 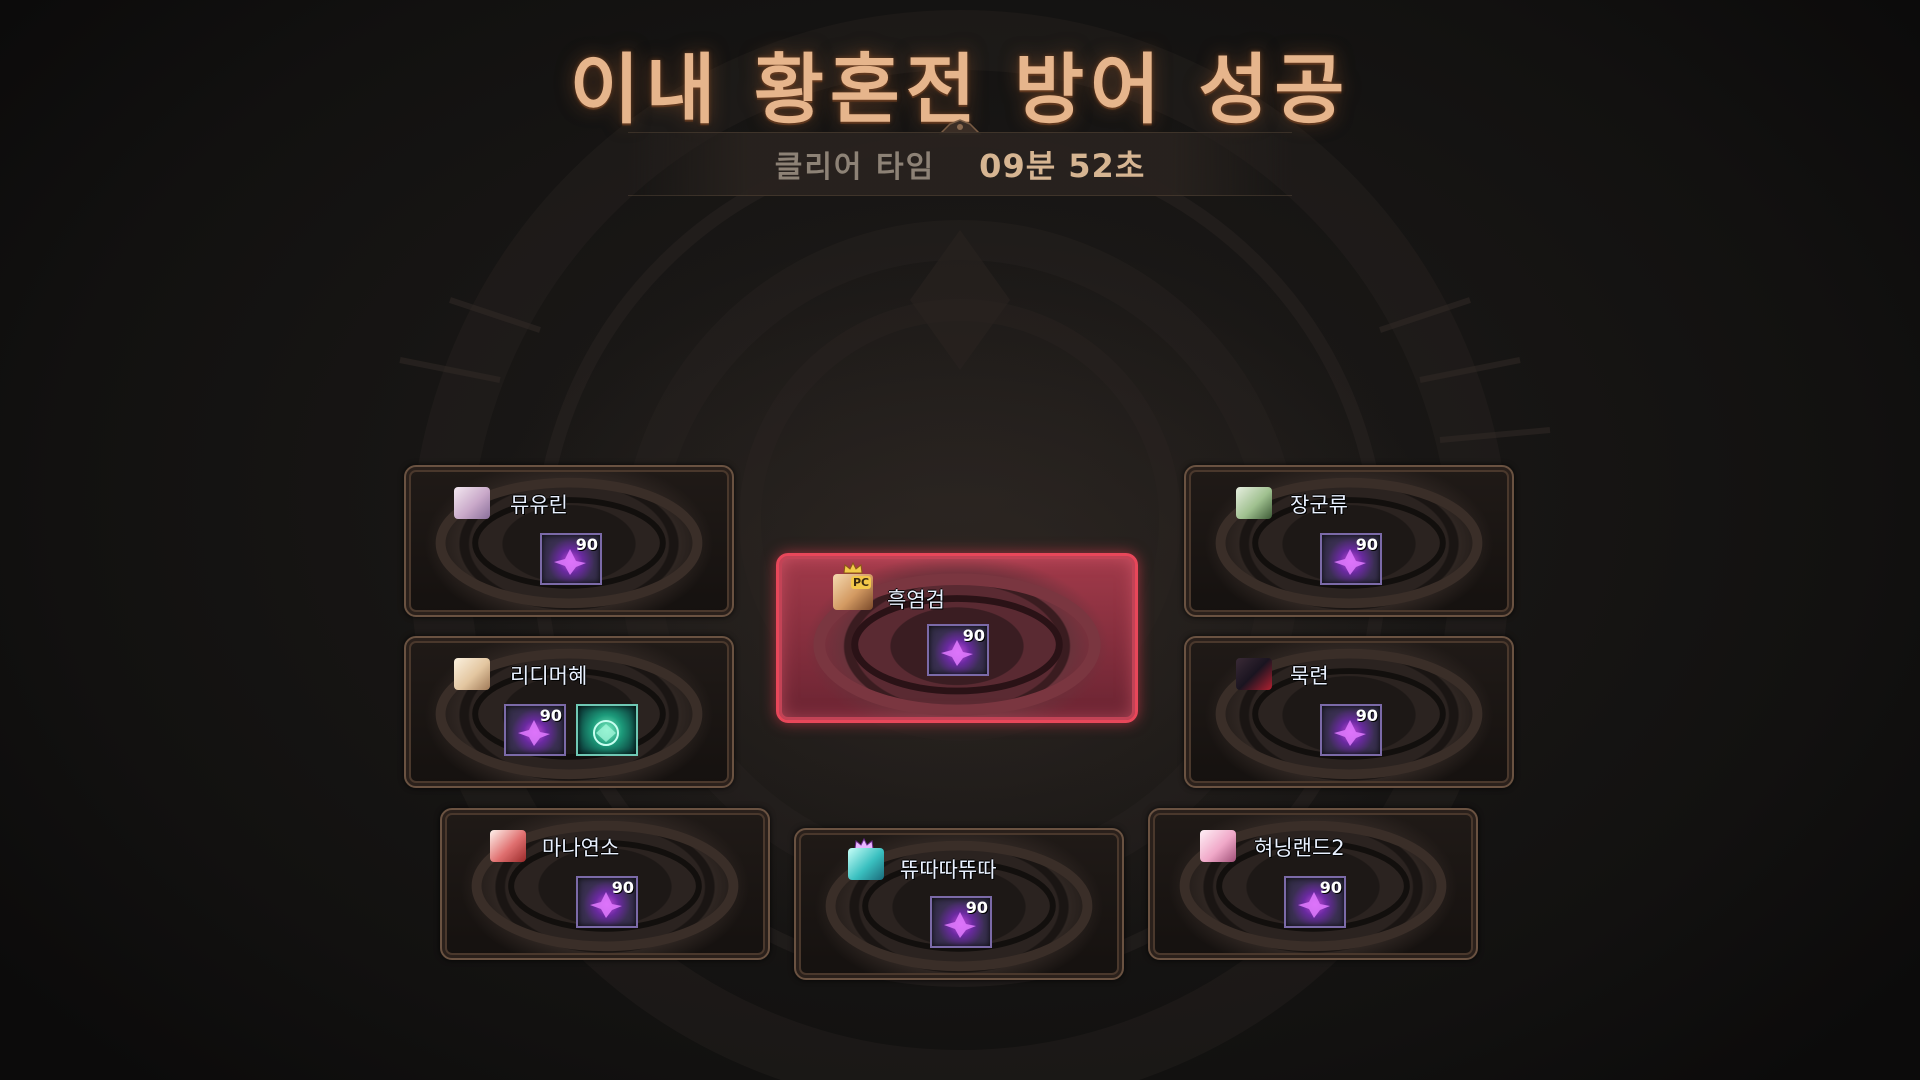 What do you see at coordinates (539, 505) in the screenshot?
I see `player-name: 뮤유린` at bounding box center [539, 505].